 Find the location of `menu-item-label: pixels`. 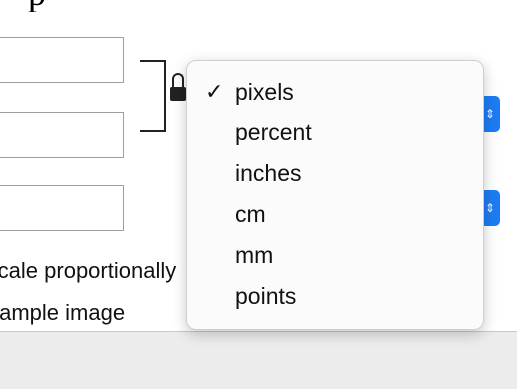

menu-item-label: pixels is located at coordinates (264, 92).